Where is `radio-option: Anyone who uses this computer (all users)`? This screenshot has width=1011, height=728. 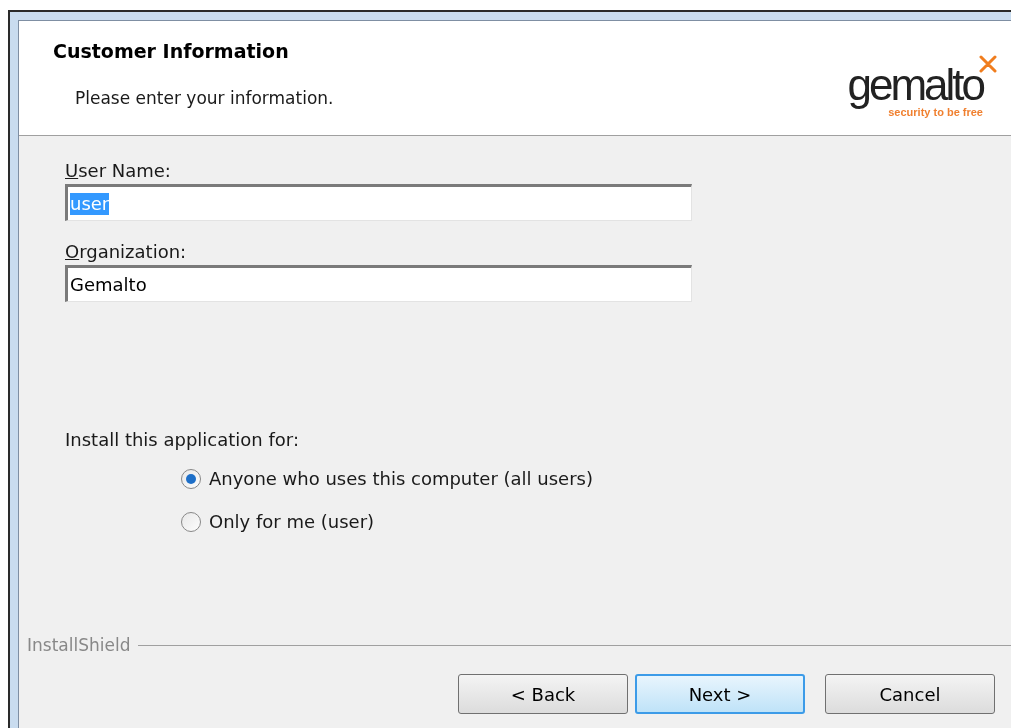
radio-option: Anyone who uses this computer (all users) is located at coordinates (387, 478).